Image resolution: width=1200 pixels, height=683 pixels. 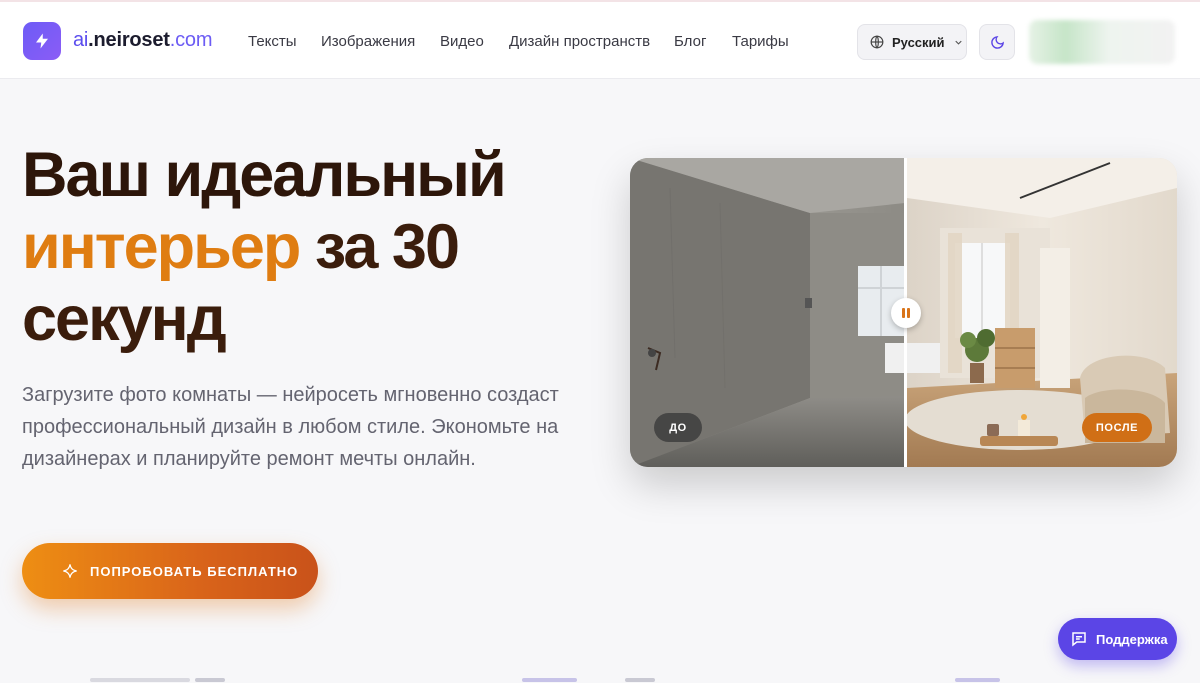 What do you see at coordinates (161, 247) in the screenshot?
I see `hero-title-highlight: интерьер` at bounding box center [161, 247].